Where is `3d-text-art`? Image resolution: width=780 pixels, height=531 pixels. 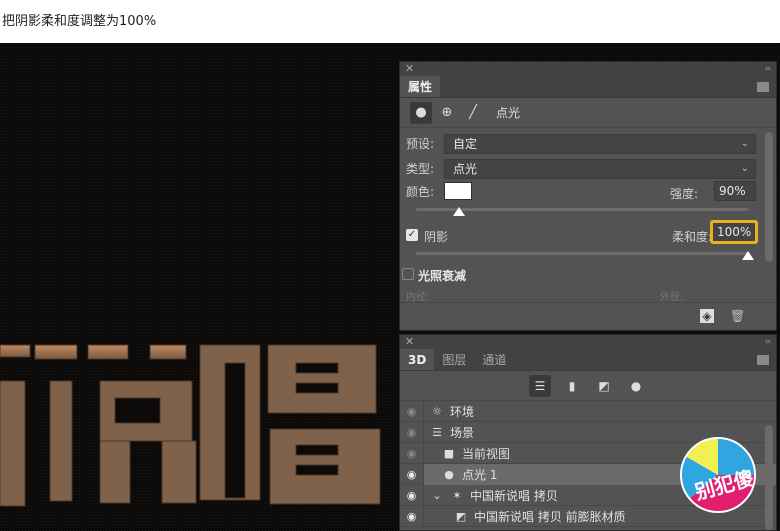 3d-text-art is located at coordinates (190, 425).